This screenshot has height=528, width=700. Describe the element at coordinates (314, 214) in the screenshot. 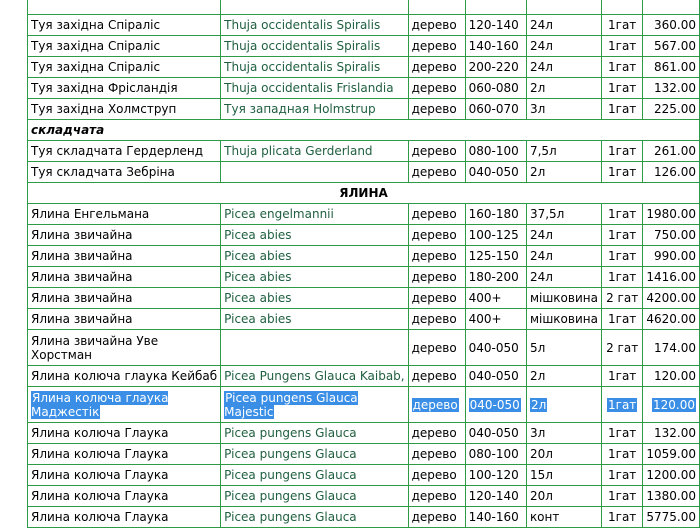

I see `latin-name-cell: Picea engelmannii` at that location.